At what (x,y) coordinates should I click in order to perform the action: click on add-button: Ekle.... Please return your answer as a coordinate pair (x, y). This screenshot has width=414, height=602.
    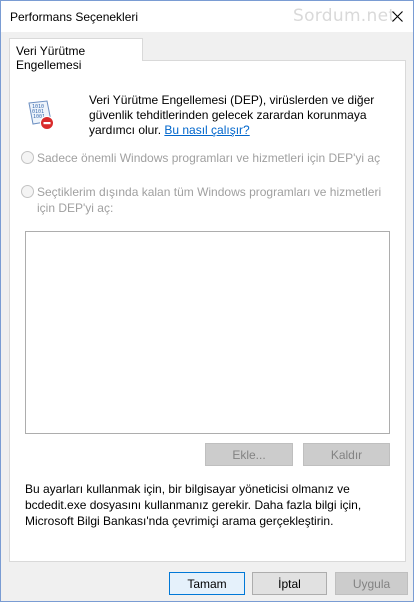
    Looking at the image, I should click on (249, 454).